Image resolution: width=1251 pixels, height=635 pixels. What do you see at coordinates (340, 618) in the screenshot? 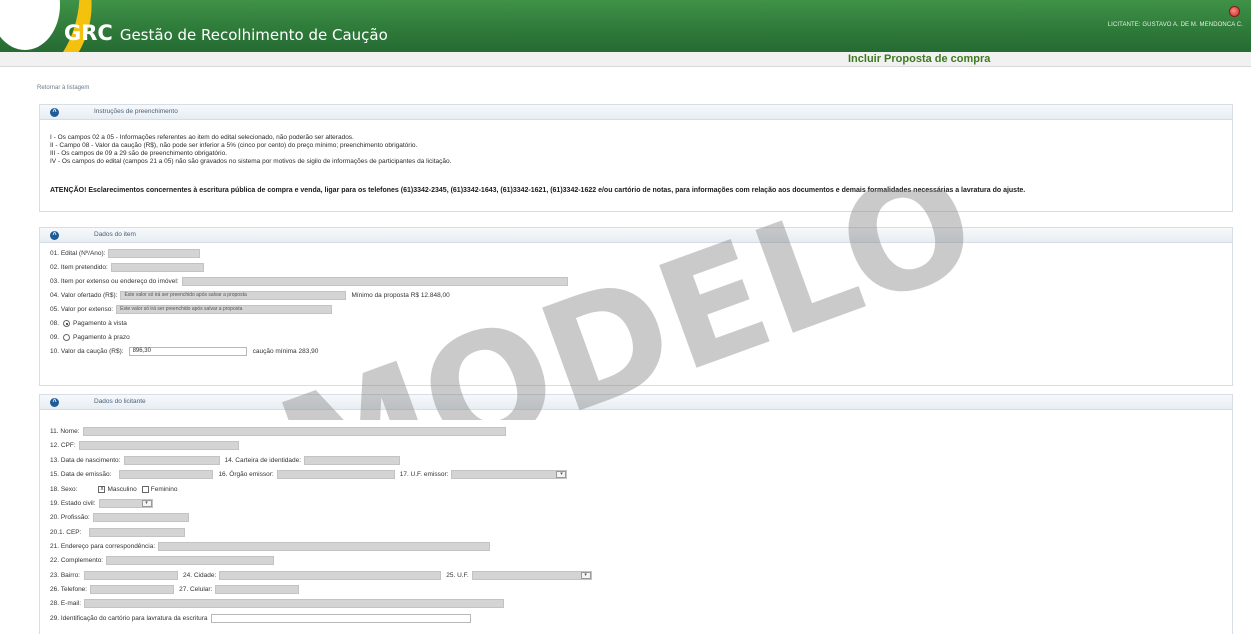
I see `notary-field` at bounding box center [340, 618].